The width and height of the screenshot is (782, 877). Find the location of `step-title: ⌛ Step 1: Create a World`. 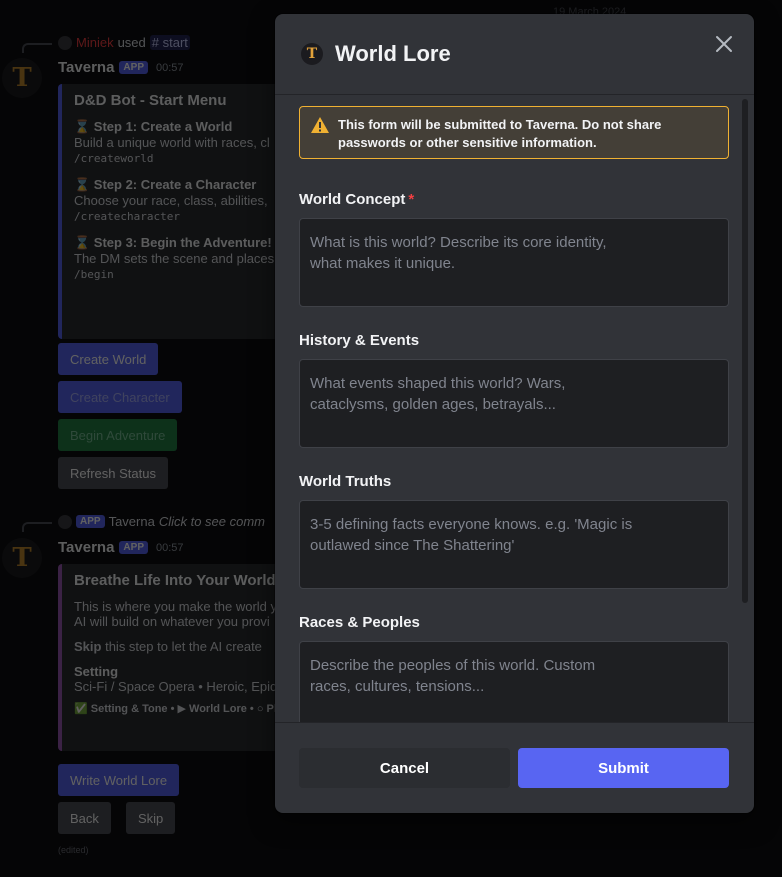

step-title: ⌛ Step 1: Create a World is located at coordinates (153, 126).